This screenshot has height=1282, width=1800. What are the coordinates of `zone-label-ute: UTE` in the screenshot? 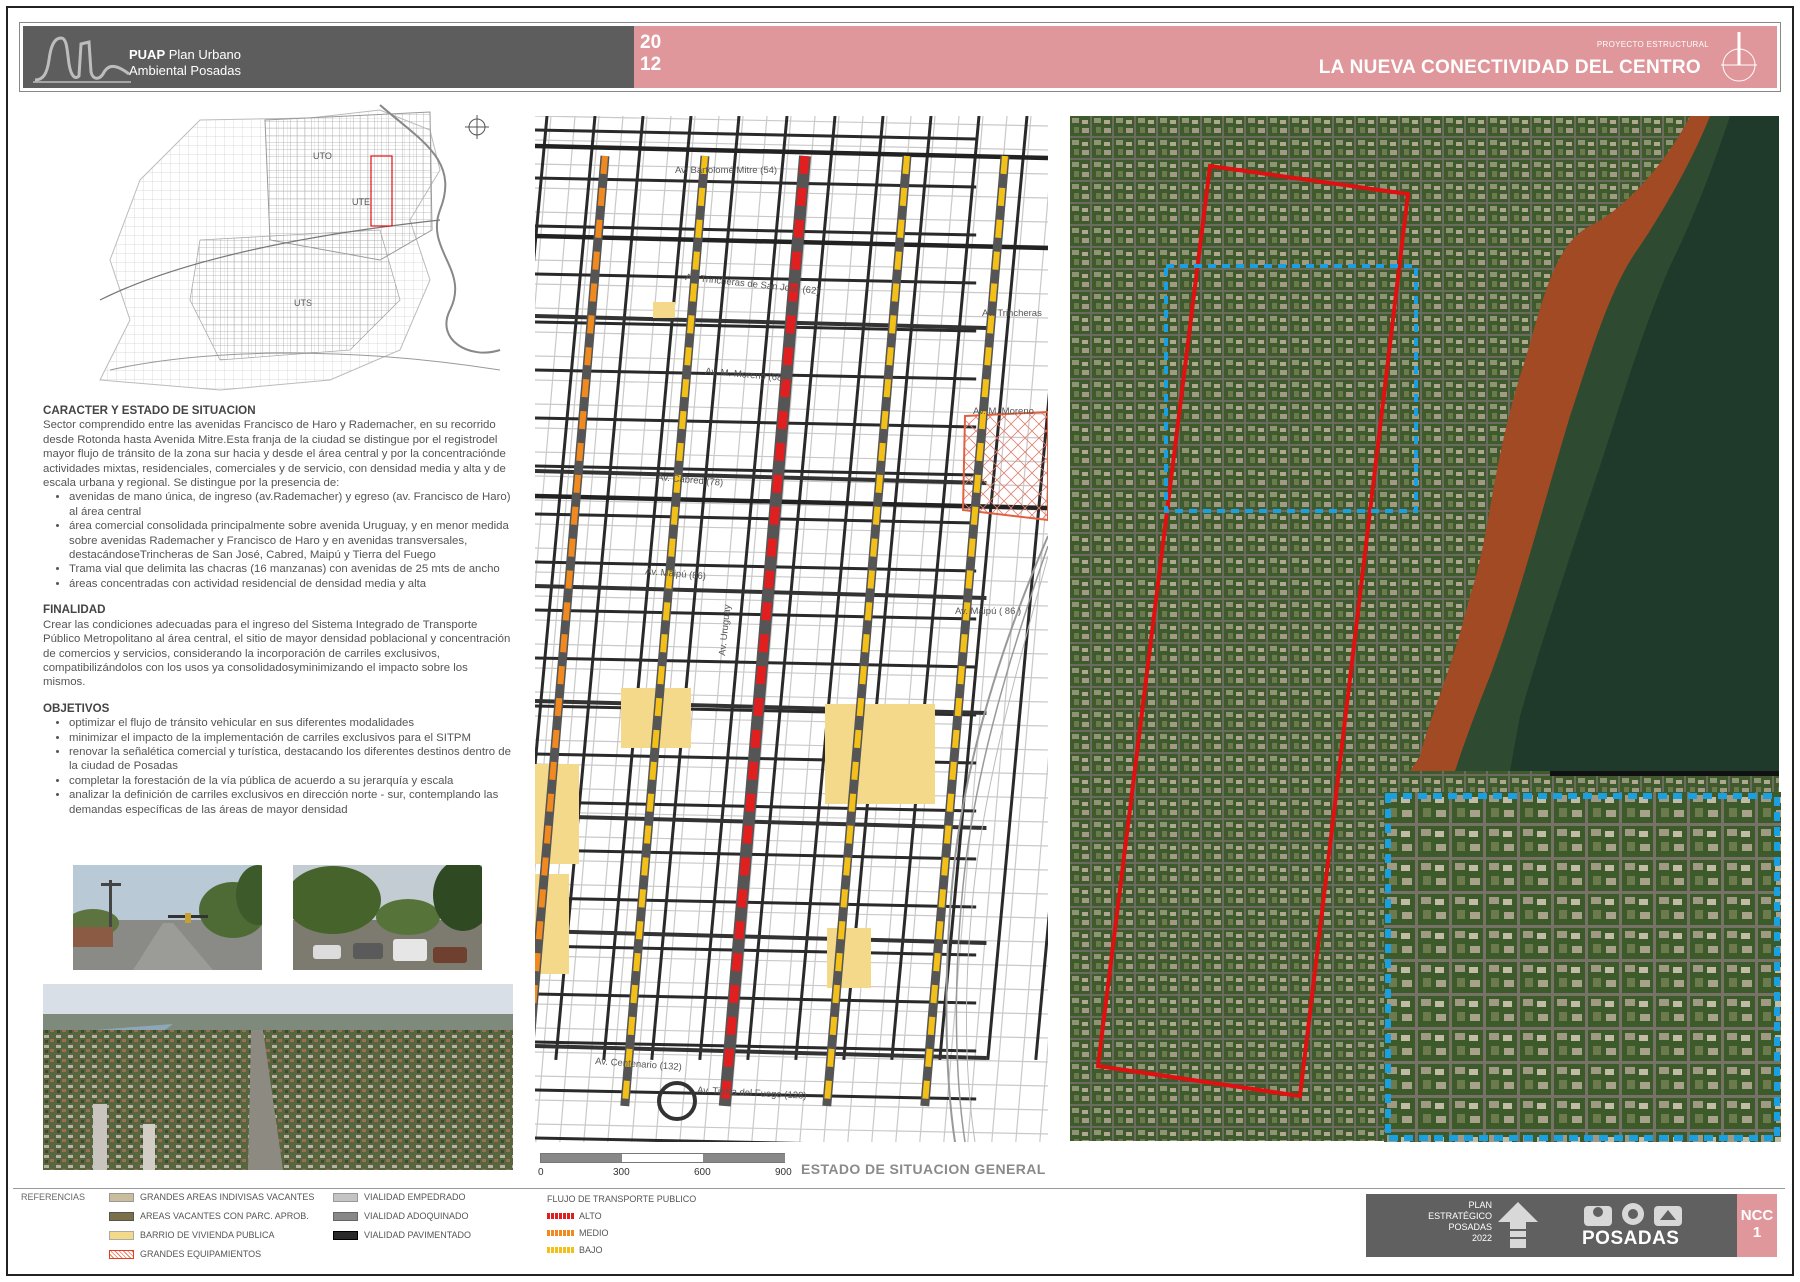 It's located at (361, 202).